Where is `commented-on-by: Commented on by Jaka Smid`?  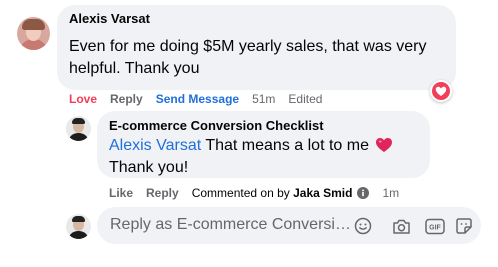
commented-on-by: Commented on by Jaka Smid is located at coordinates (272, 193).